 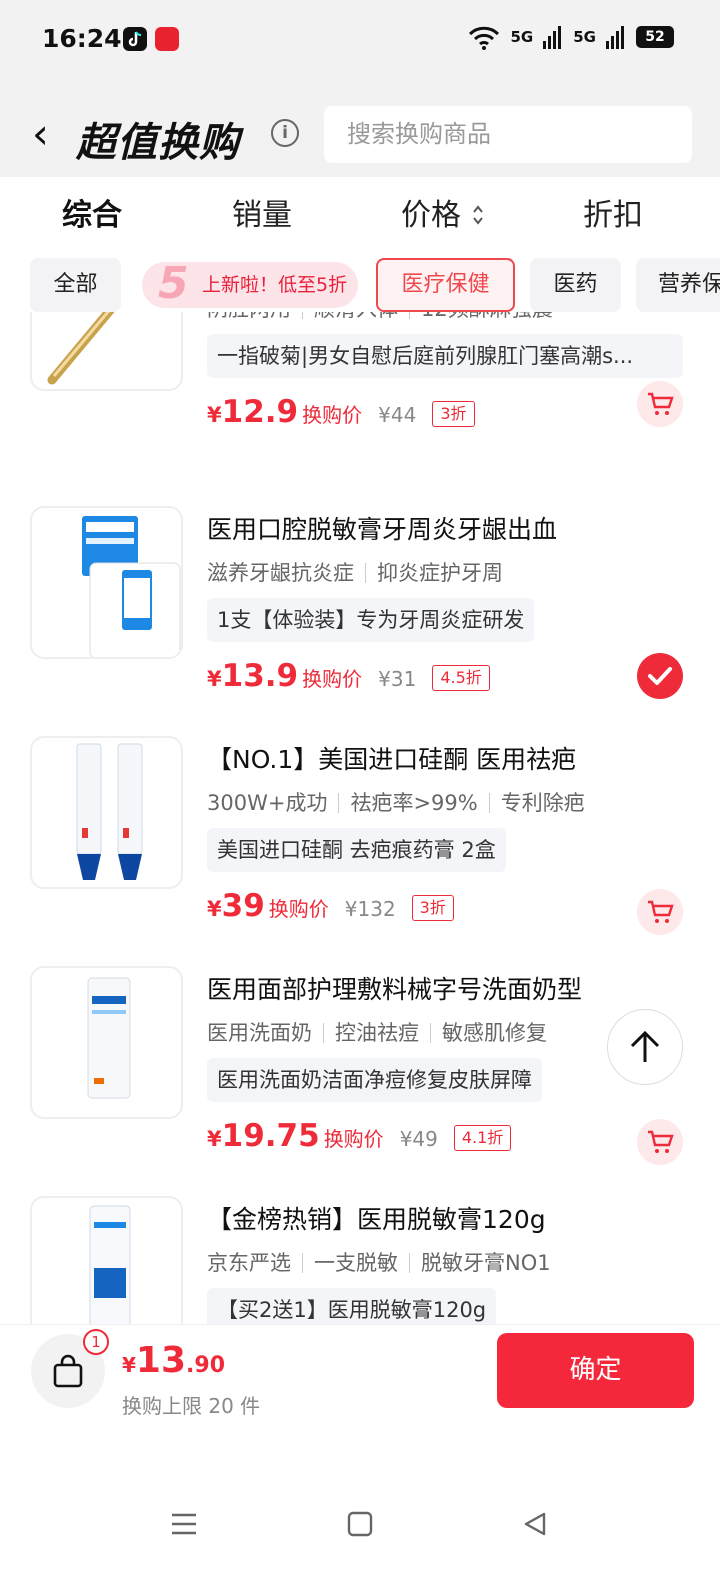 I want to click on tag: 控油祛痘, so click(x=377, y=1033).